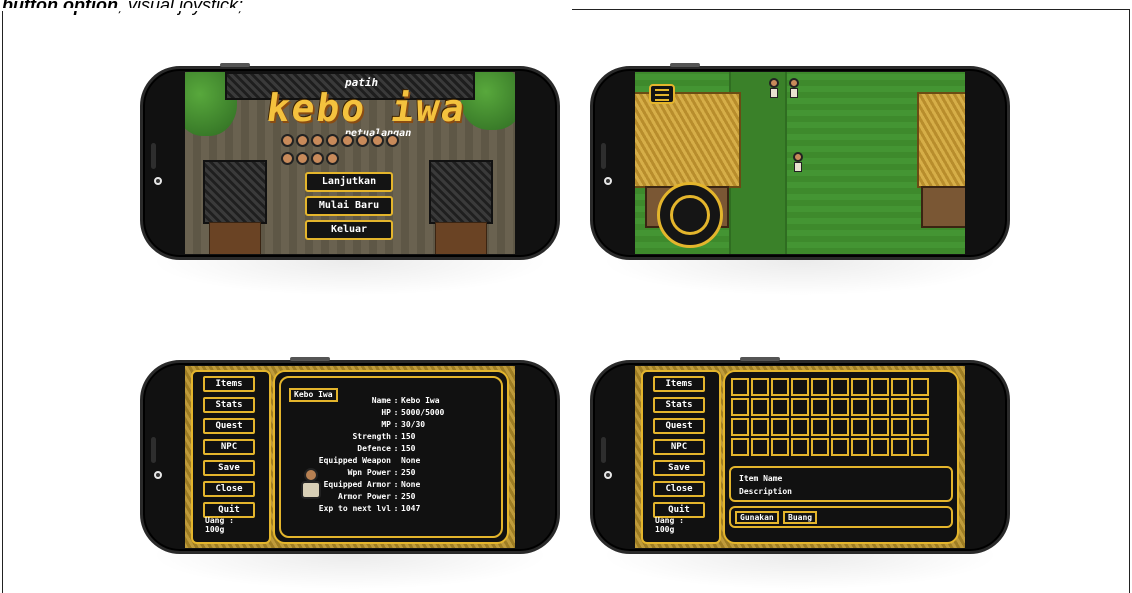 This screenshot has width=1132, height=593. I want to click on stat-row: Exp to next lvl:1047, so click(369, 508).